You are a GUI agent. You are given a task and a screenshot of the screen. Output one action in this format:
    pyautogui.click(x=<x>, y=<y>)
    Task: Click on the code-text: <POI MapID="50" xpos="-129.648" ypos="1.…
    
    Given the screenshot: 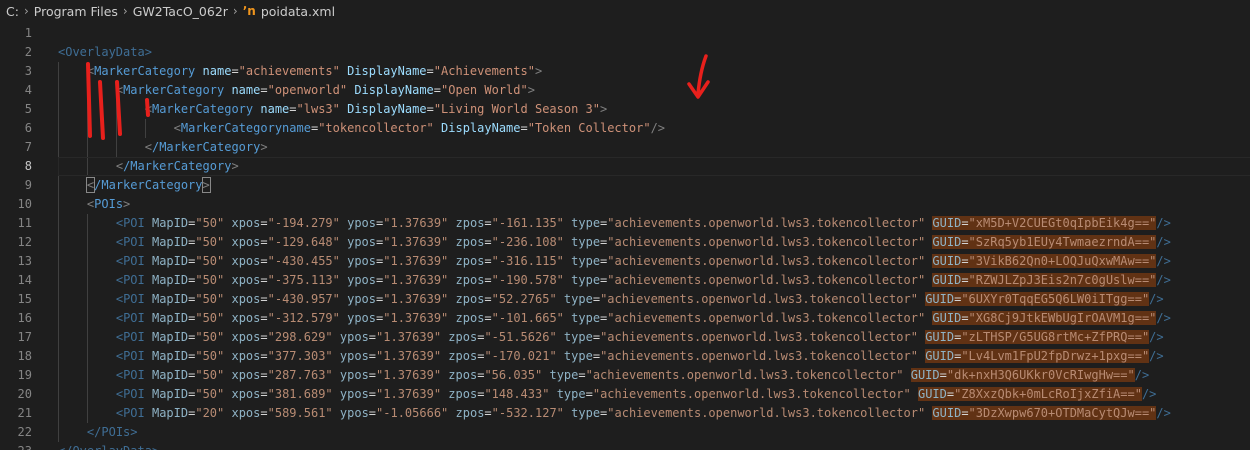 What is the action you would take?
    pyautogui.click(x=643, y=242)
    